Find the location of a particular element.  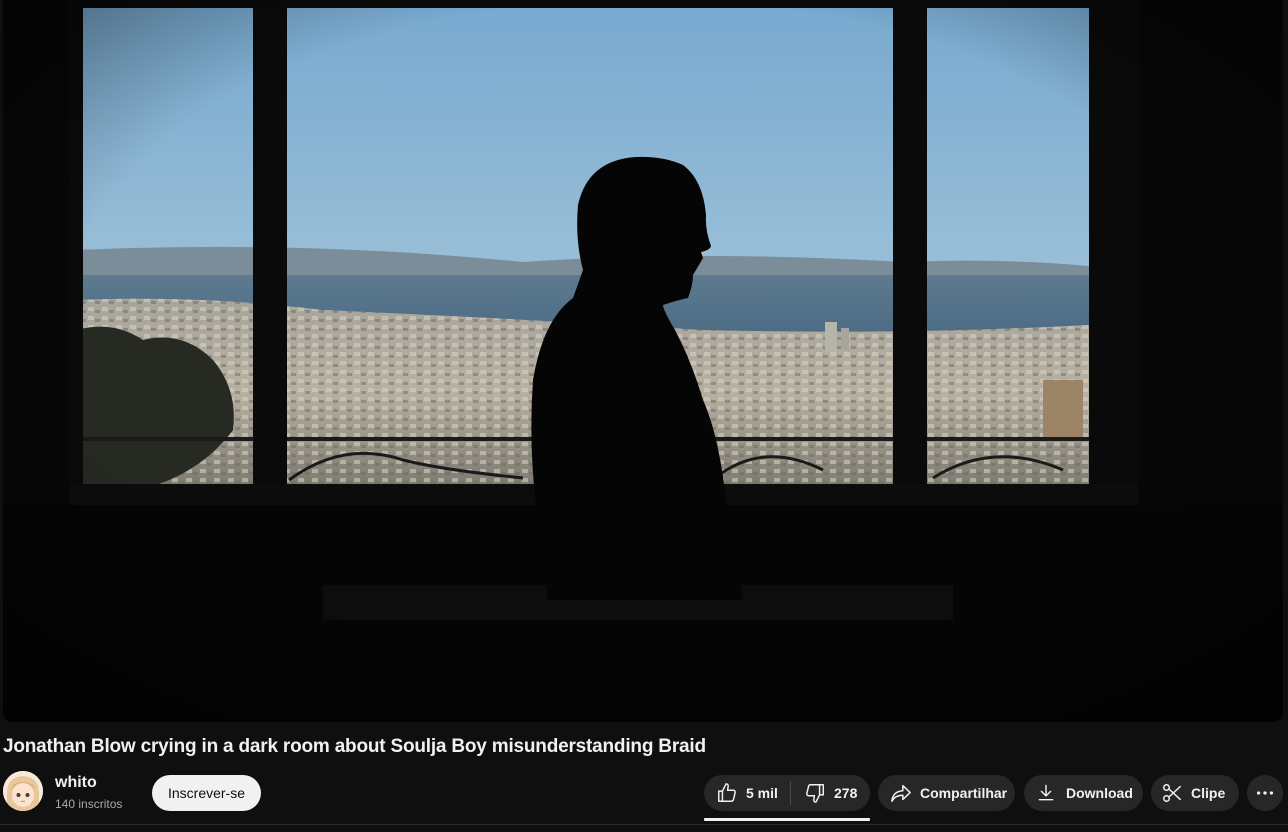

more-actions-button is located at coordinates (1265, 793).